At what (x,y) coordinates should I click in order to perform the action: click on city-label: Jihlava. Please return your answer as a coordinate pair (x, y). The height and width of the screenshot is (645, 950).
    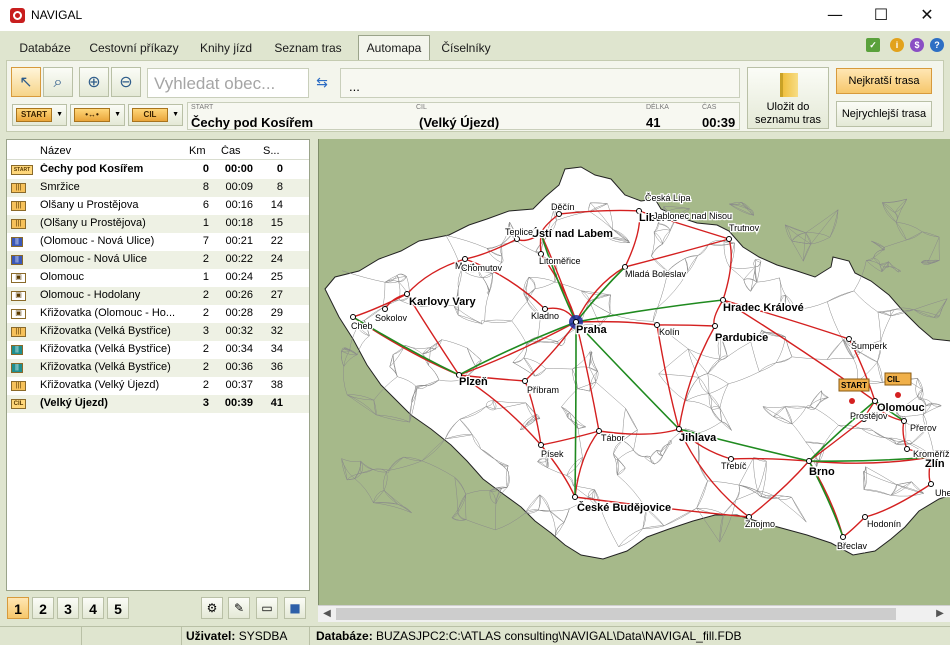
    Looking at the image, I should click on (698, 438).